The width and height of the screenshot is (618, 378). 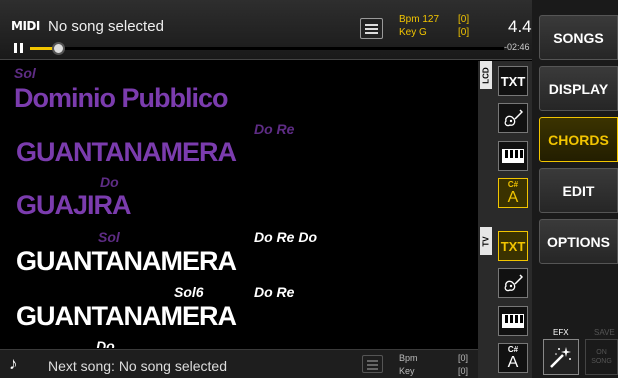 What do you see at coordinates (578, 190) in the screenshot?
I see `edit-button: EDIT` at bounding box center [578, 190].